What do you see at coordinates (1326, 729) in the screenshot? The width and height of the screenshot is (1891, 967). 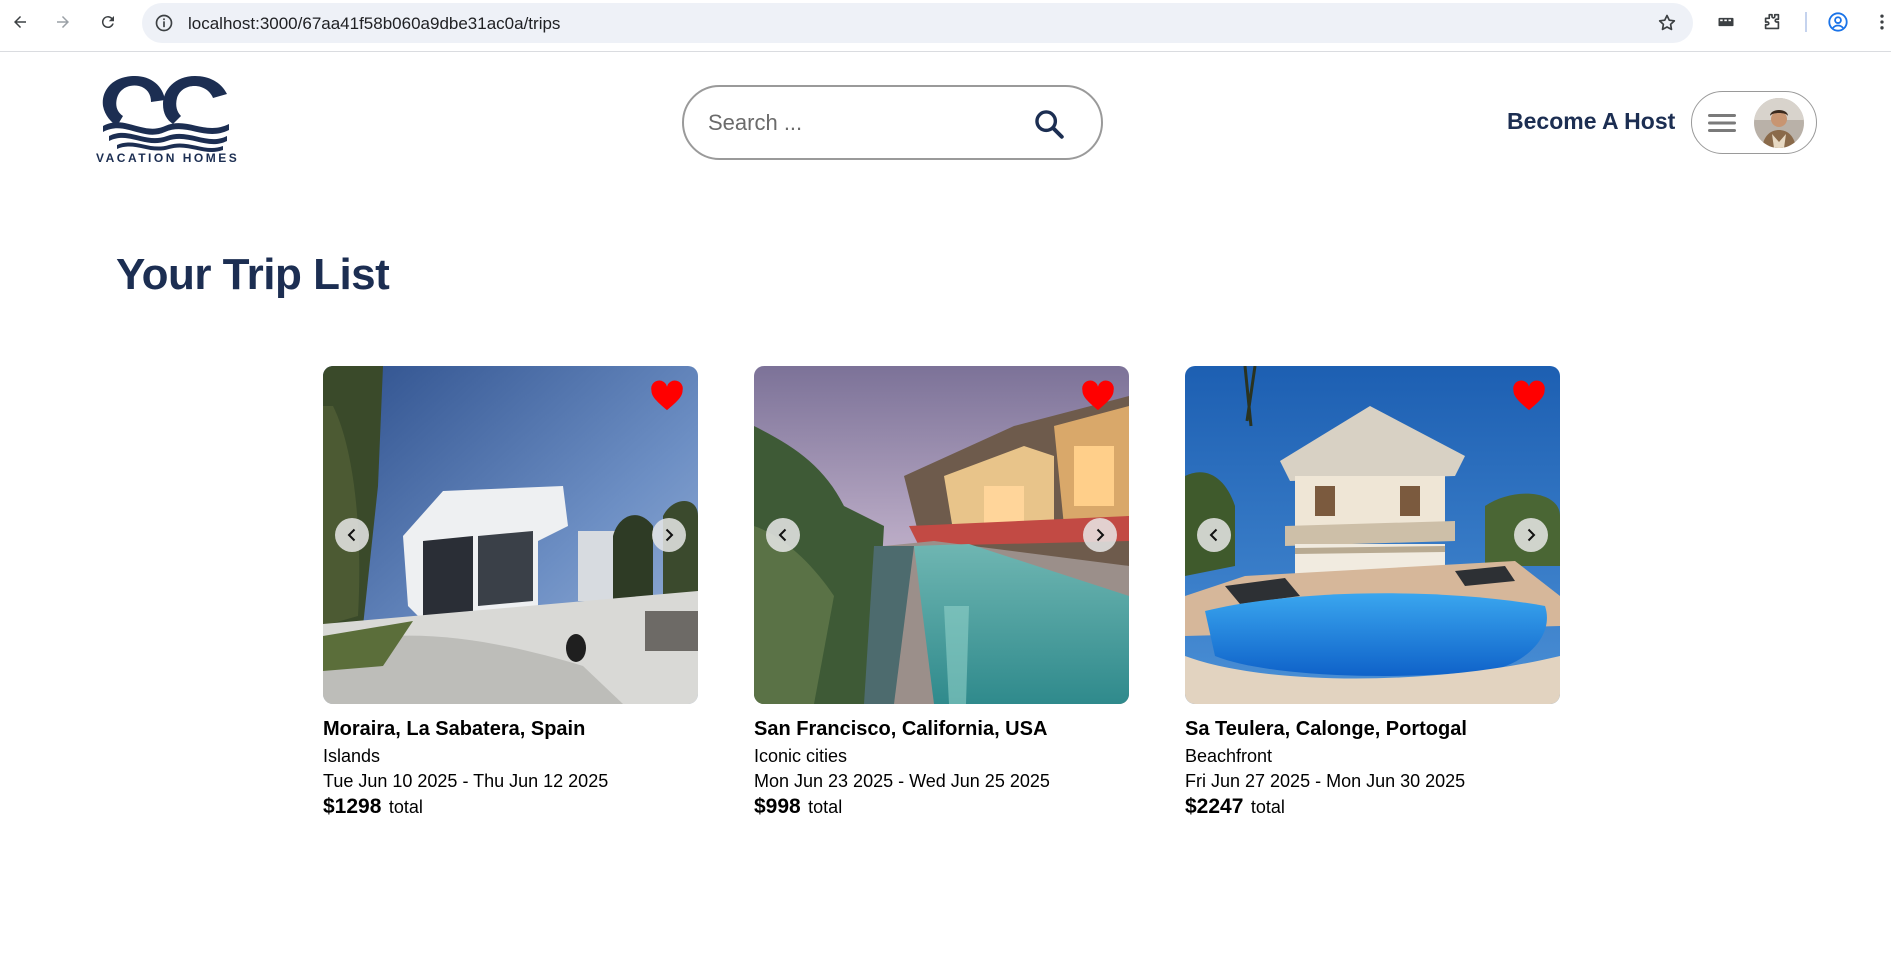 I see `trip-location: Sa Teulera, Calonge, Portogal` at bounding box center [1326, 729].